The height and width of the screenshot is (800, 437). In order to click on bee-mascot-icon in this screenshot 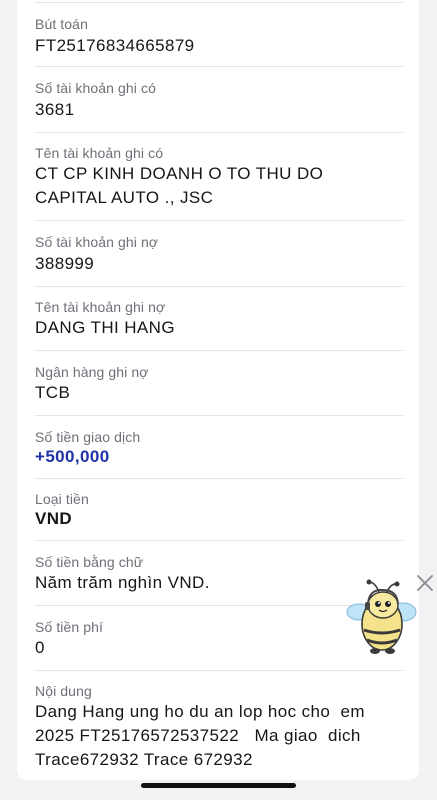, I will do `click(381, 617)`.